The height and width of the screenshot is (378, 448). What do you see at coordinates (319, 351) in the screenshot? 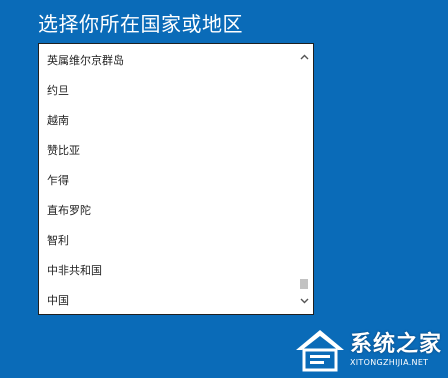
I see `house-logo-icon` at bounding box center [319, 351].